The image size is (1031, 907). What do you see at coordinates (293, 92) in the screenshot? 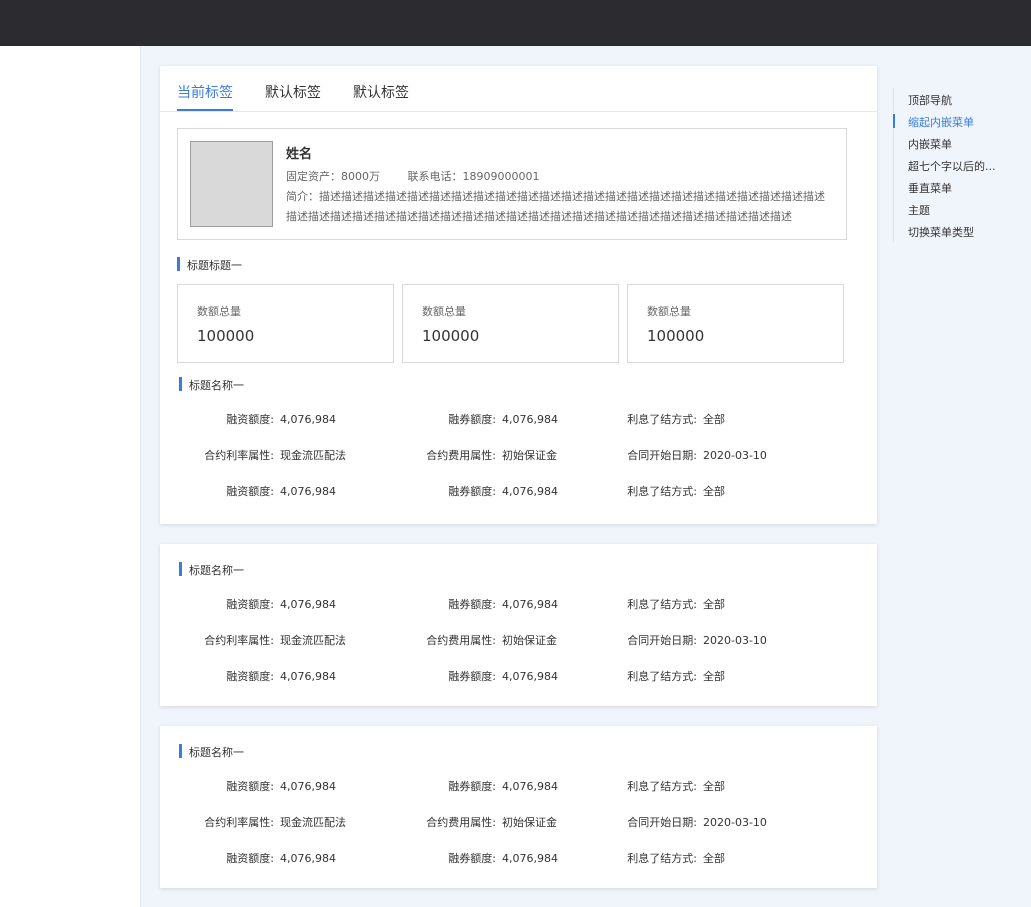
I see `tab-default-1: 默认标签` at bounding box center [293, 92].